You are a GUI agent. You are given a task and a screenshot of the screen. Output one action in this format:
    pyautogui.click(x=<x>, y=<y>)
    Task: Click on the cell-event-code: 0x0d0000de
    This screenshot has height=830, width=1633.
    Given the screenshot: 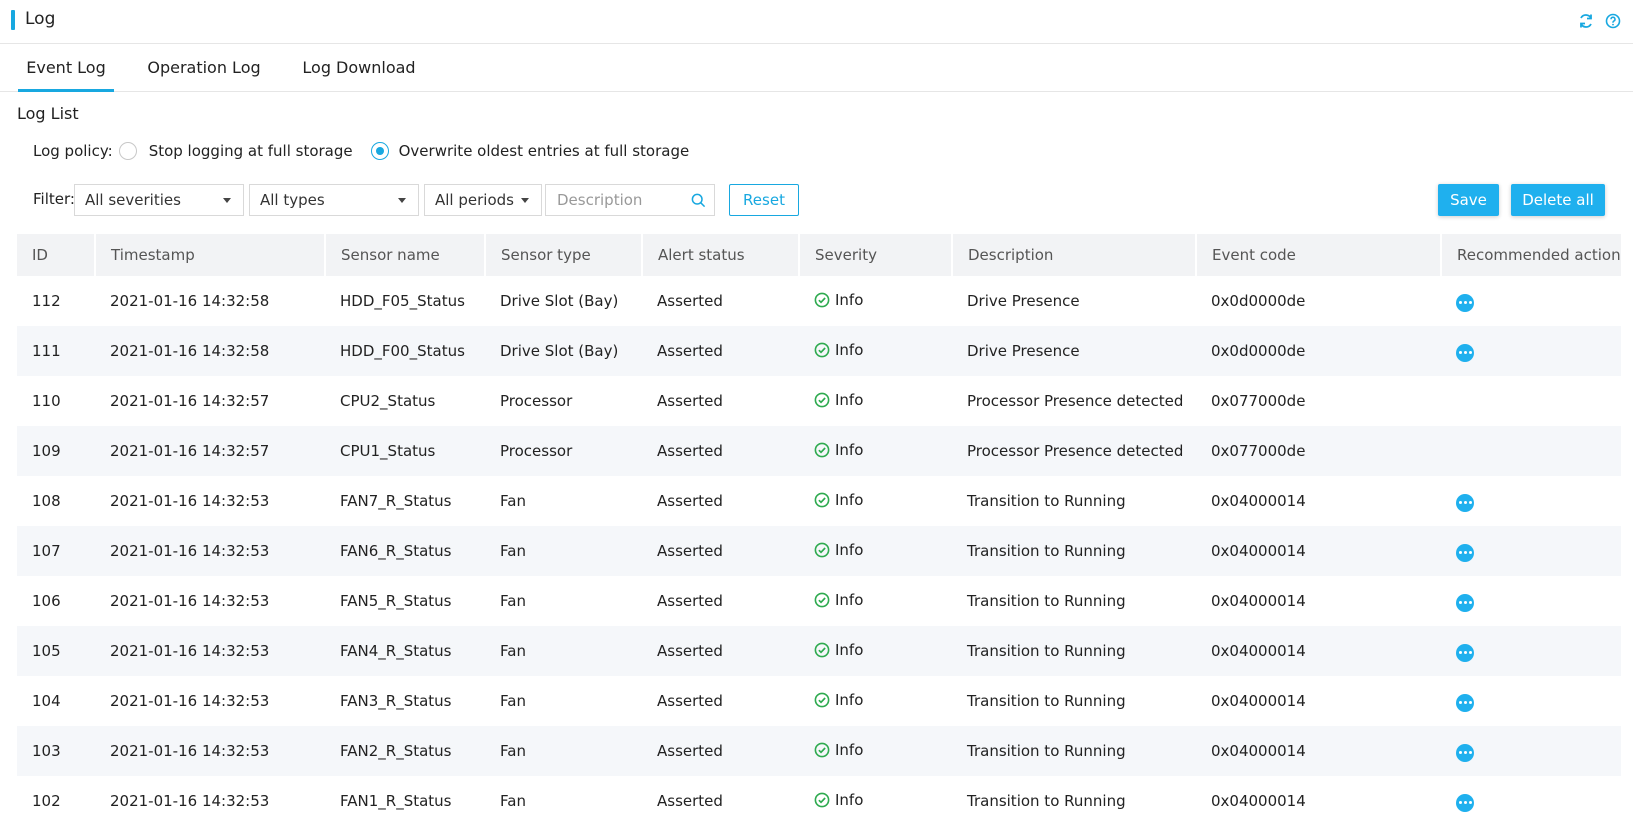 What is the action you would take?
    pyautogui.click(x=1258, y=301)
    